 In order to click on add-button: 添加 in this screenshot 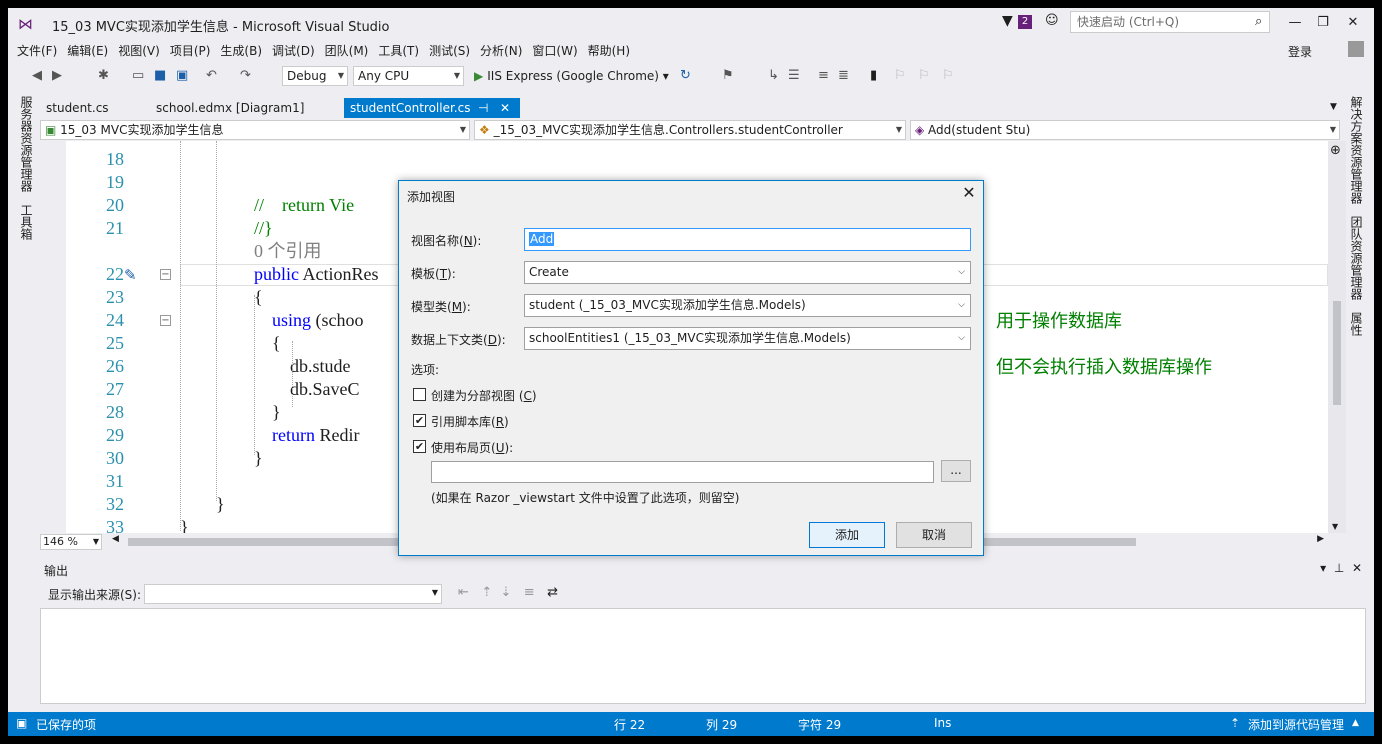, I will do `click(847, 535)`.